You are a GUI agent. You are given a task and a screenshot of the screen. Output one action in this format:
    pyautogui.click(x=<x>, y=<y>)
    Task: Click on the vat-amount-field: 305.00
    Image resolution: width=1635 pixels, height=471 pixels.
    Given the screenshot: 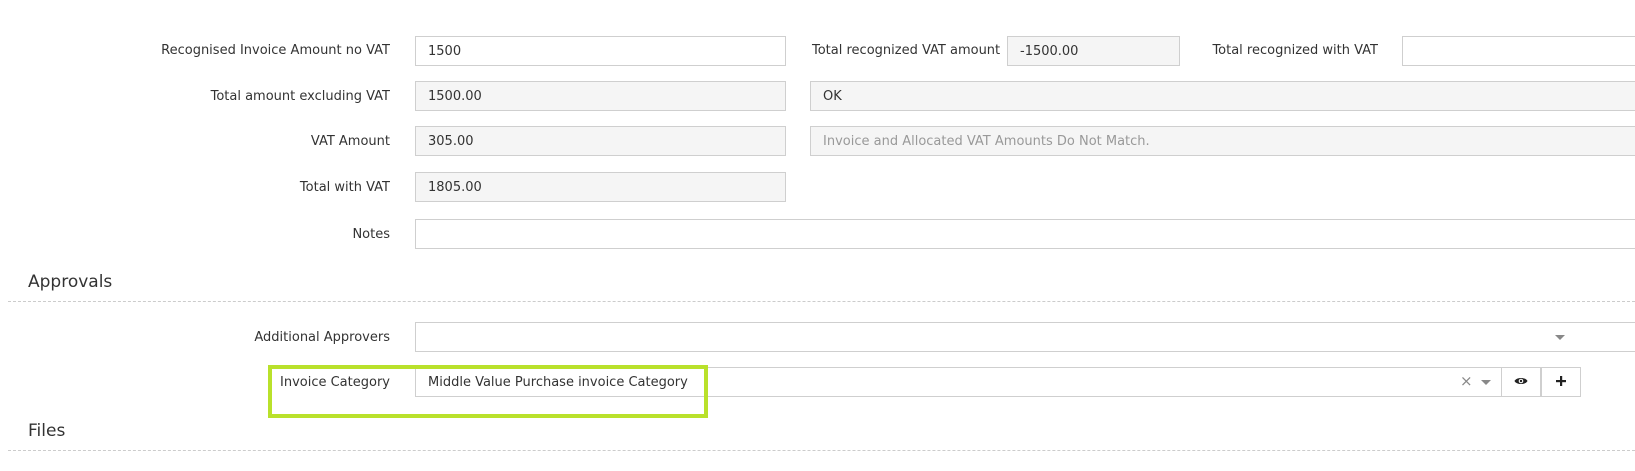 What is the action you would take?
    pyautogui.click(x=600, y=141)
    